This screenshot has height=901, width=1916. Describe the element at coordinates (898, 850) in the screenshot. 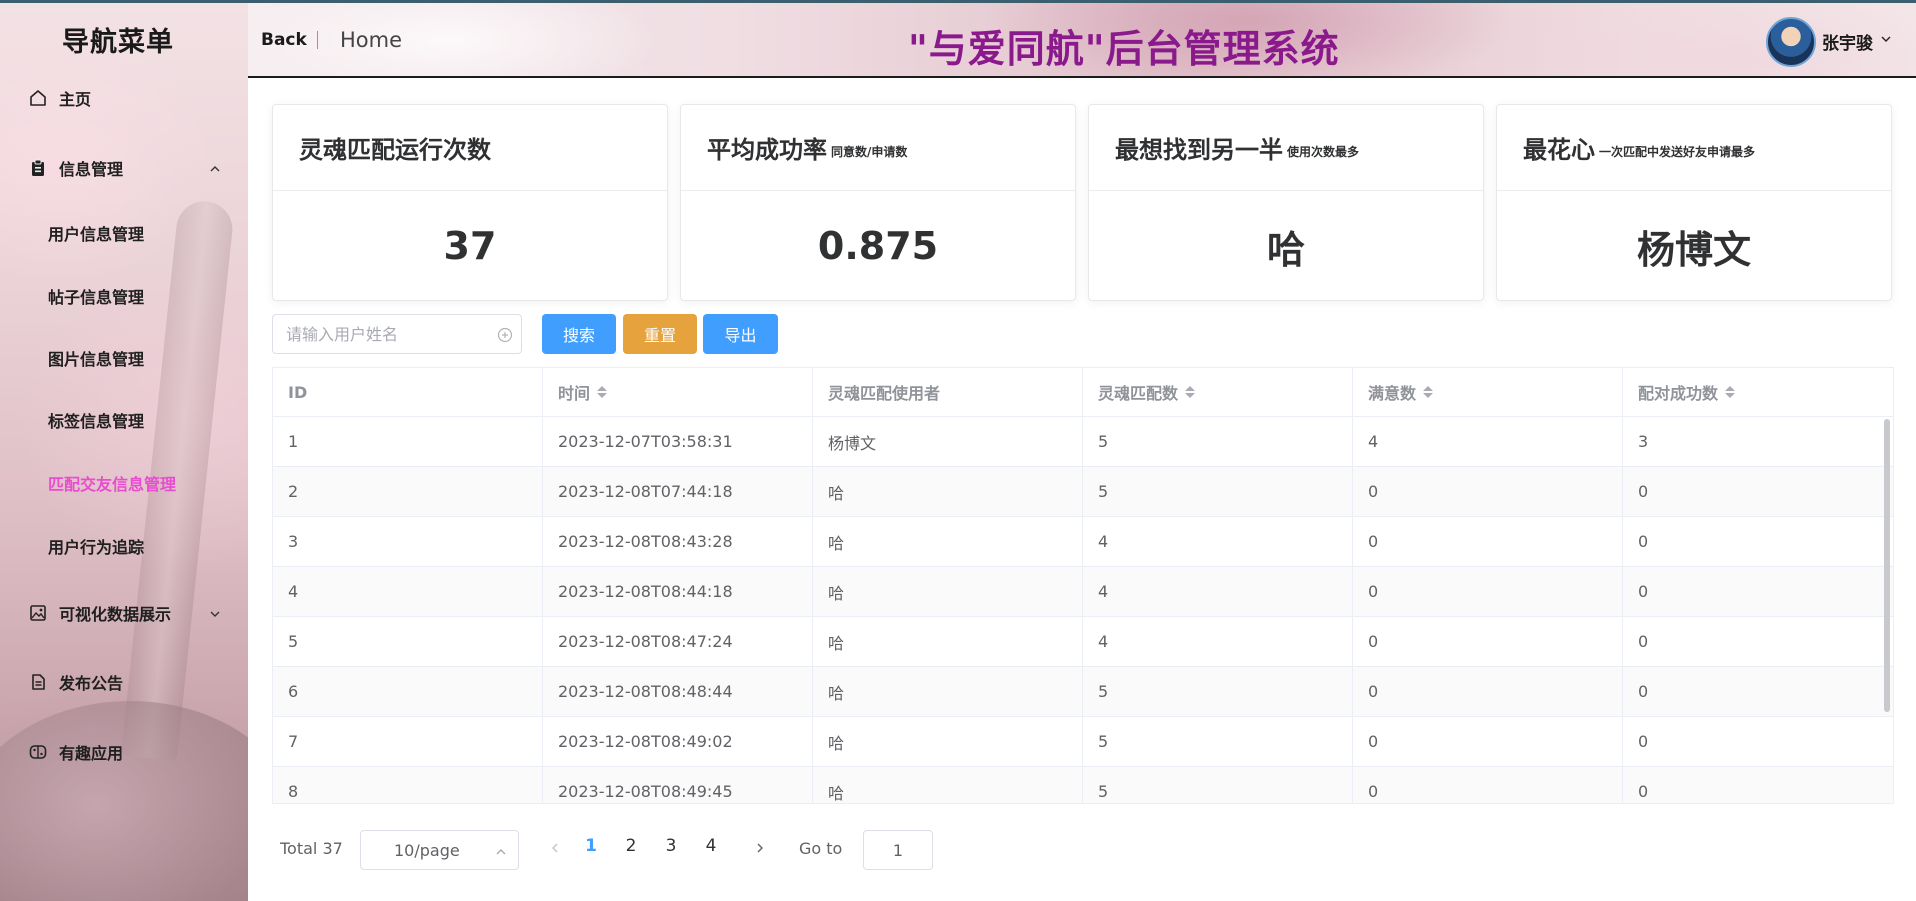

I see `goto-page-input` at that location.